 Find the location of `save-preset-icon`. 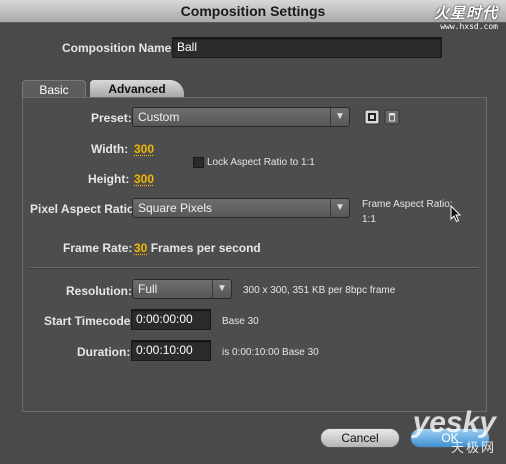

save-preset-icon is located at coordinates (372, 117).